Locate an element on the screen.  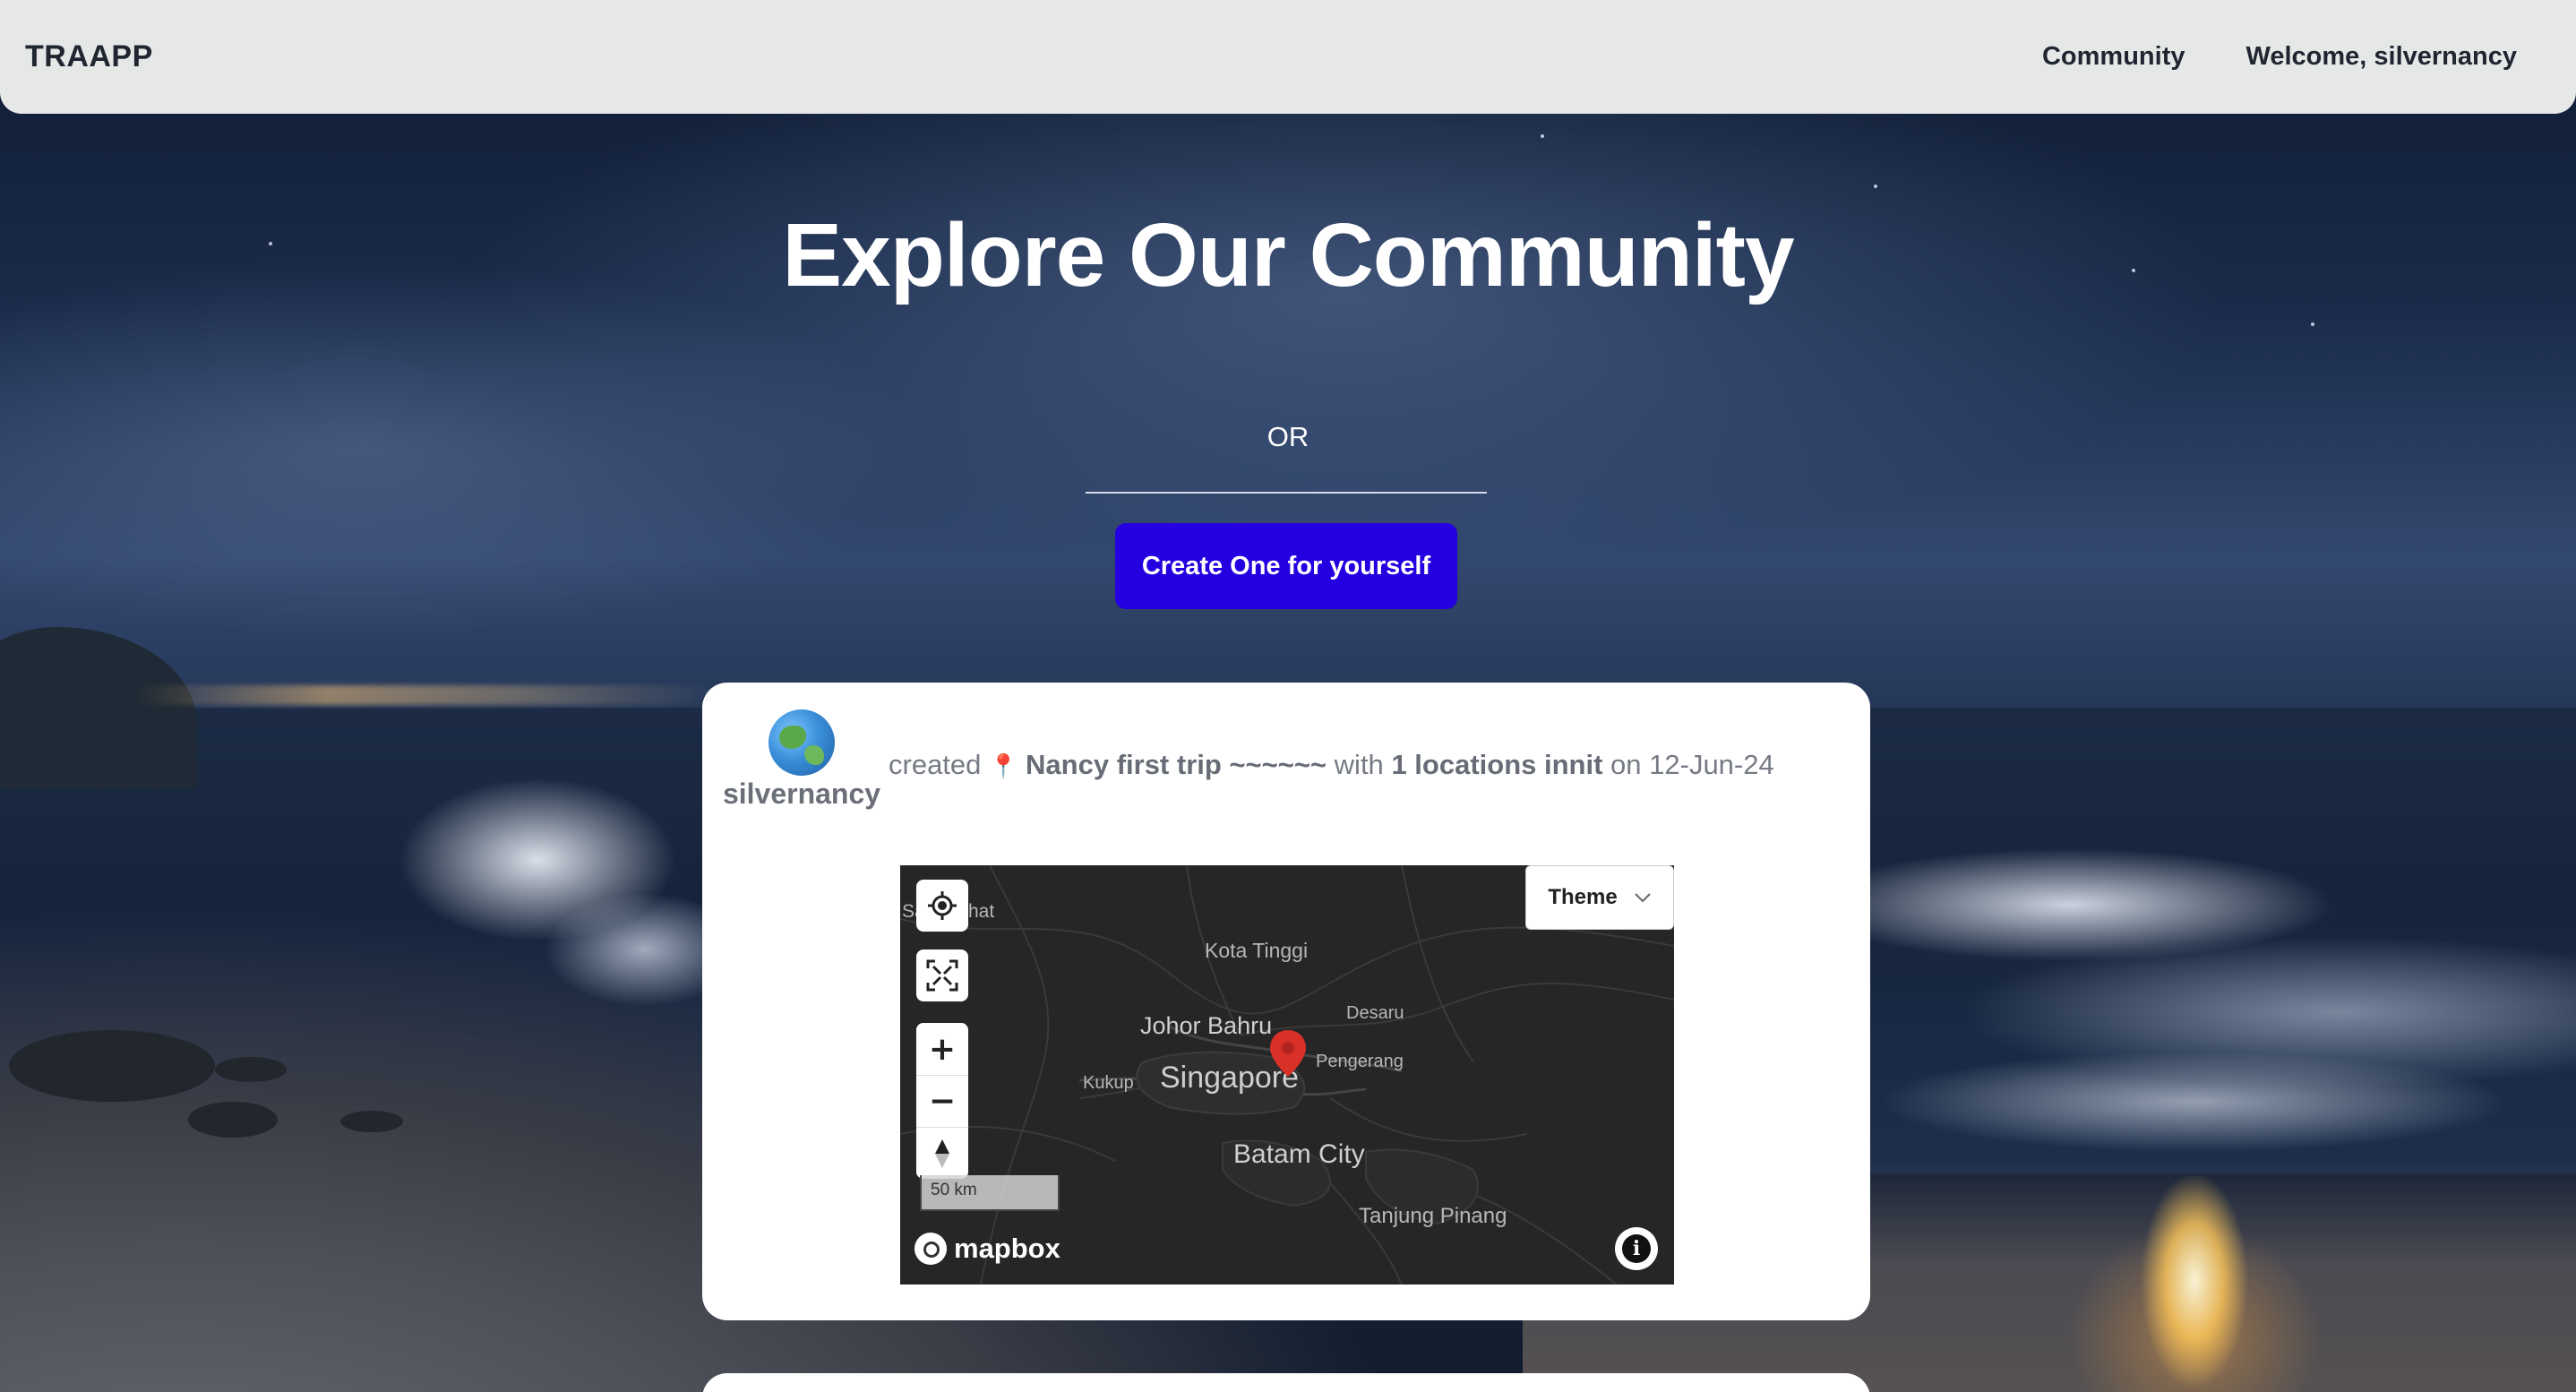
geolocate-icon is located at coordinates (942, 906).